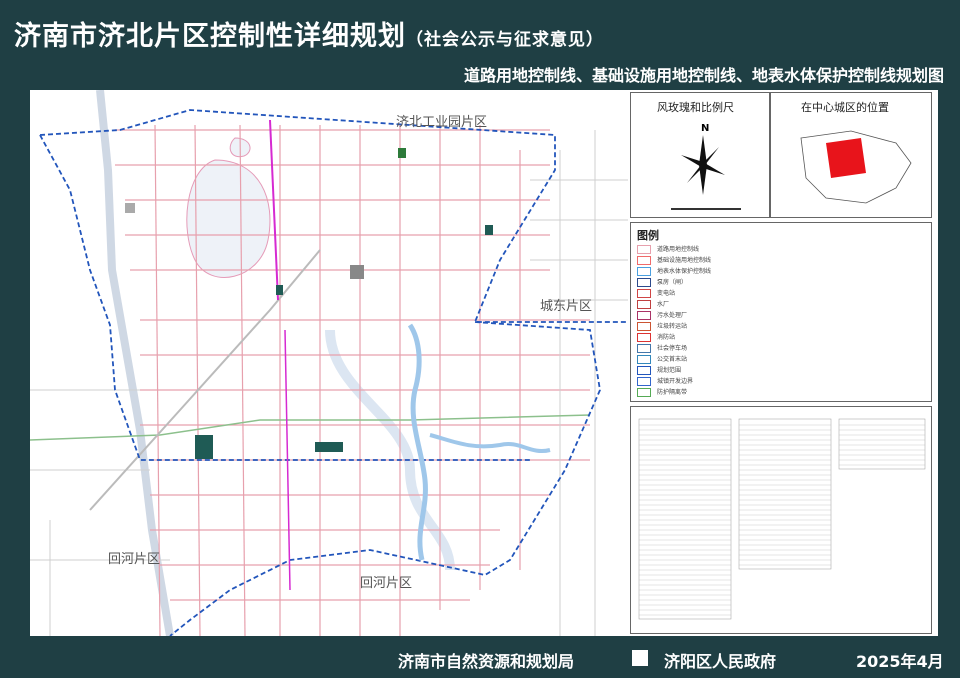 The image size is (960, 678). What do you see at coordinates (672, 348) in the screenshot?
I see `legend-label: 社会停车场` at bounding box center [672, 348].